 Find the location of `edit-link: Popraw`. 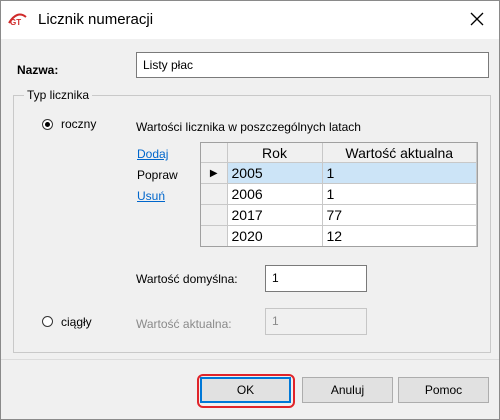

edit-link: Popraw is located at coordinates (157, 175).